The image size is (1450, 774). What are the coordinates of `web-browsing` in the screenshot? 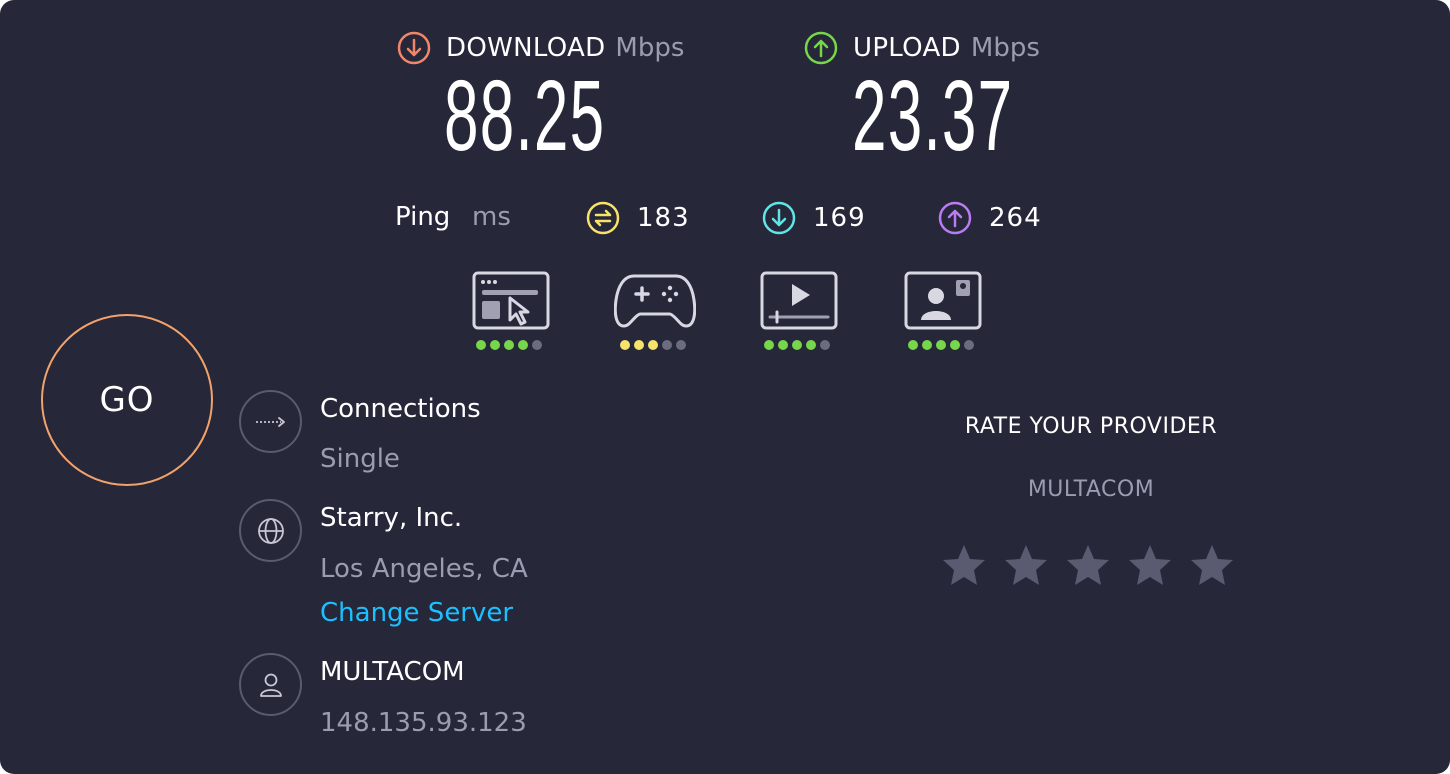 It's located at (511, 301).